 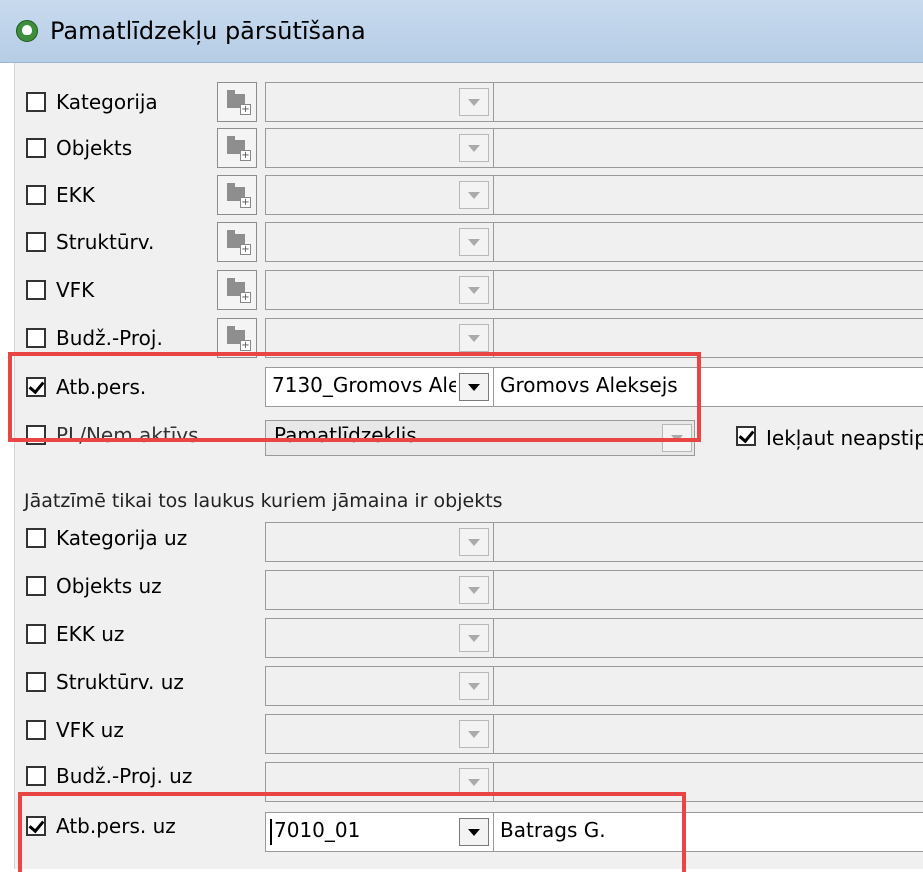 I want to click on strukturv-uz-name-field, so click(x=708, y=686).